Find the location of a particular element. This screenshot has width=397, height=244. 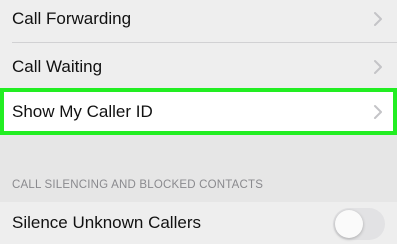

row-separator is located at coordinates (204, 42).